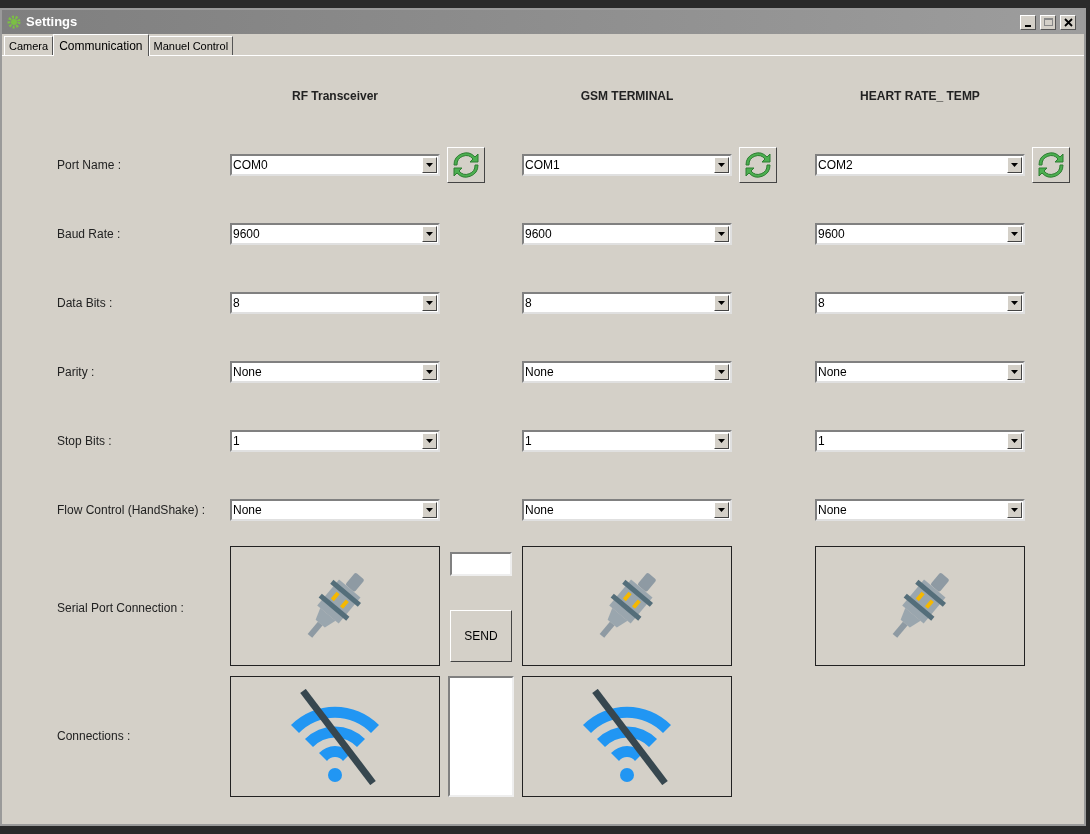 The image size is (1090, 834). Describe the element at coordinates (627, 164) in the screenshot. I see `dropdown: COM1` at that location.